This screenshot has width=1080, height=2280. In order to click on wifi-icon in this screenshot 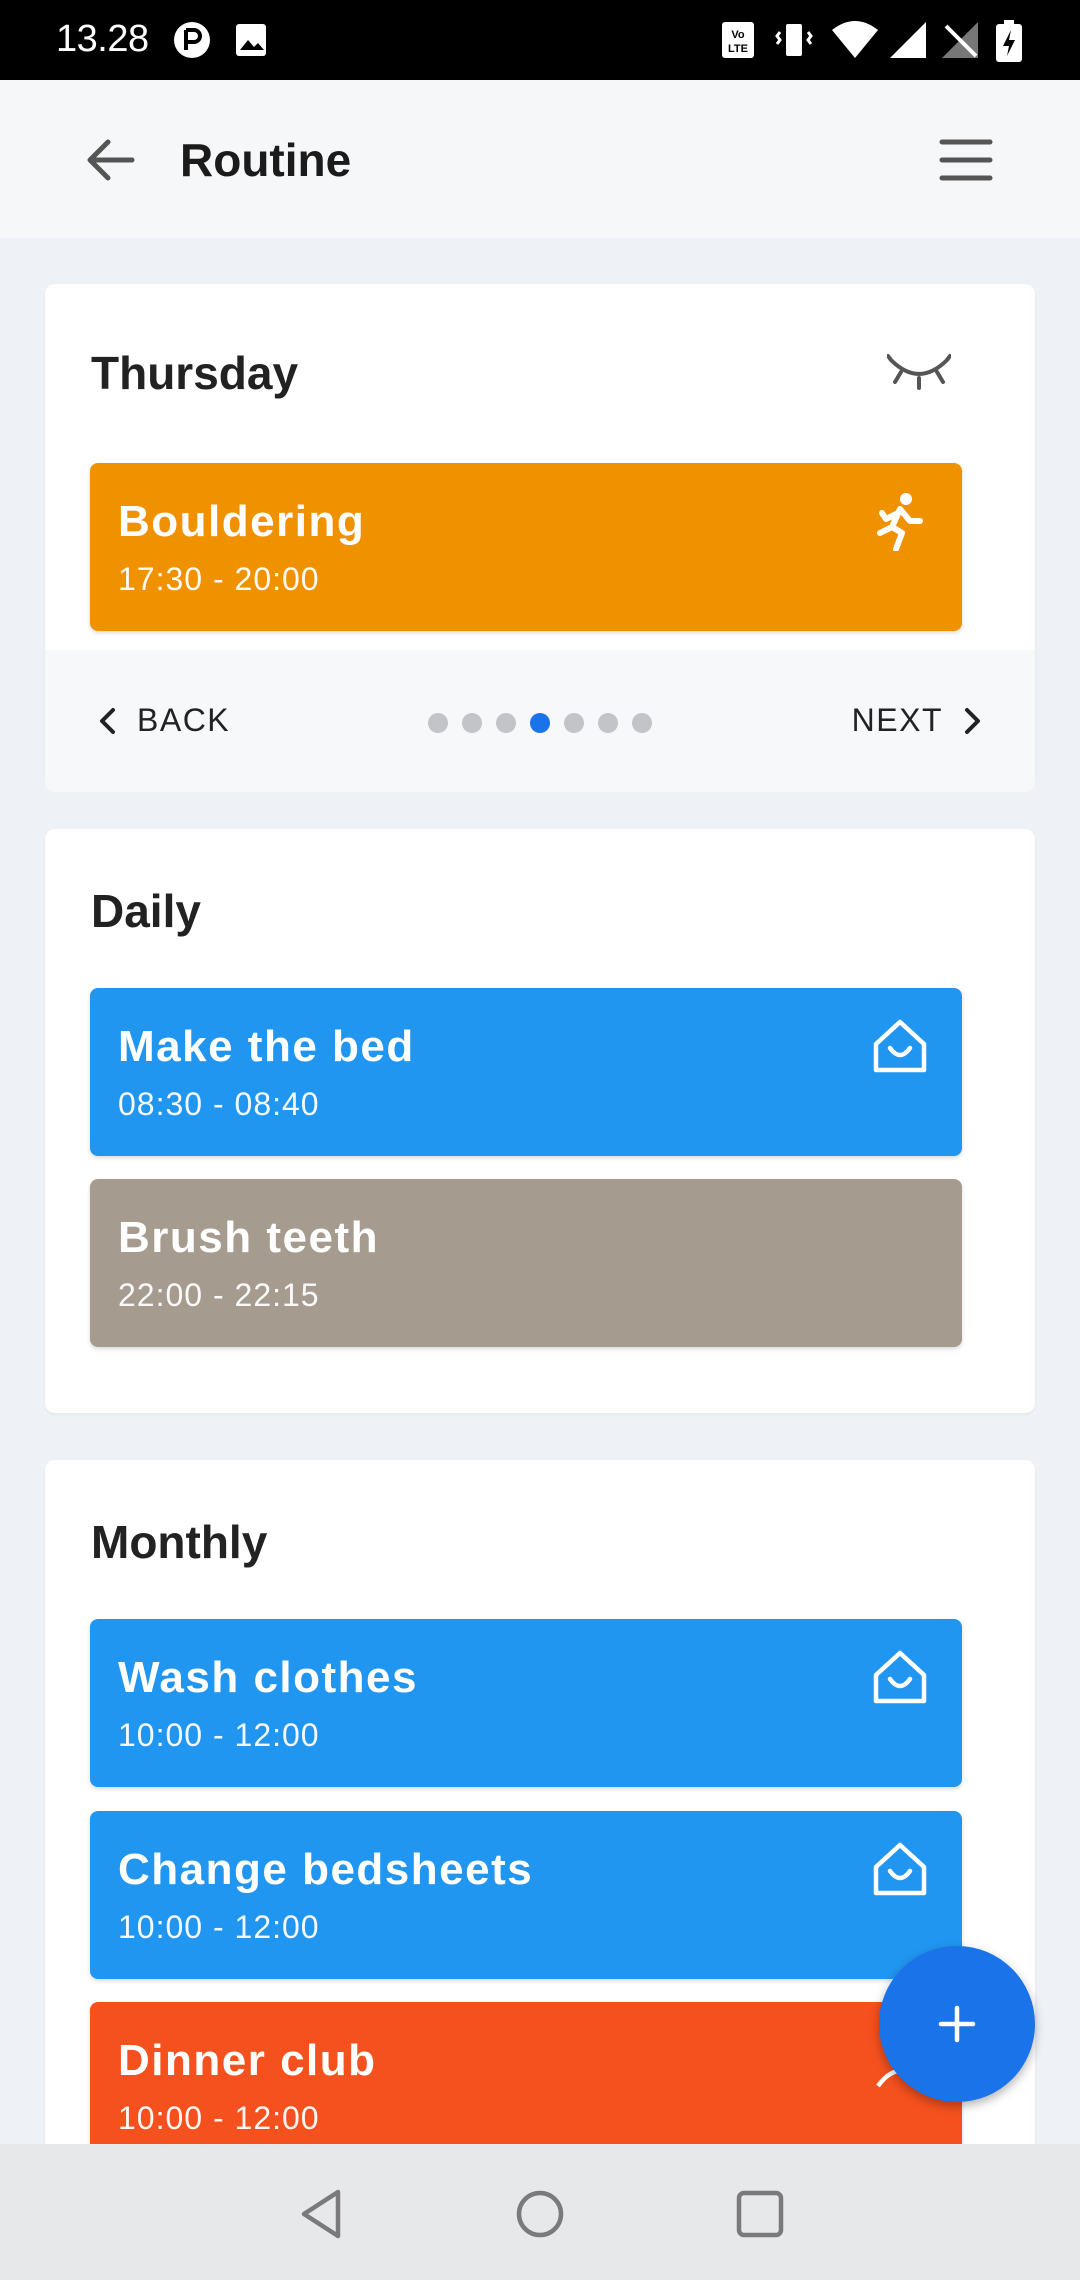, I will do `click(855, 39)`.